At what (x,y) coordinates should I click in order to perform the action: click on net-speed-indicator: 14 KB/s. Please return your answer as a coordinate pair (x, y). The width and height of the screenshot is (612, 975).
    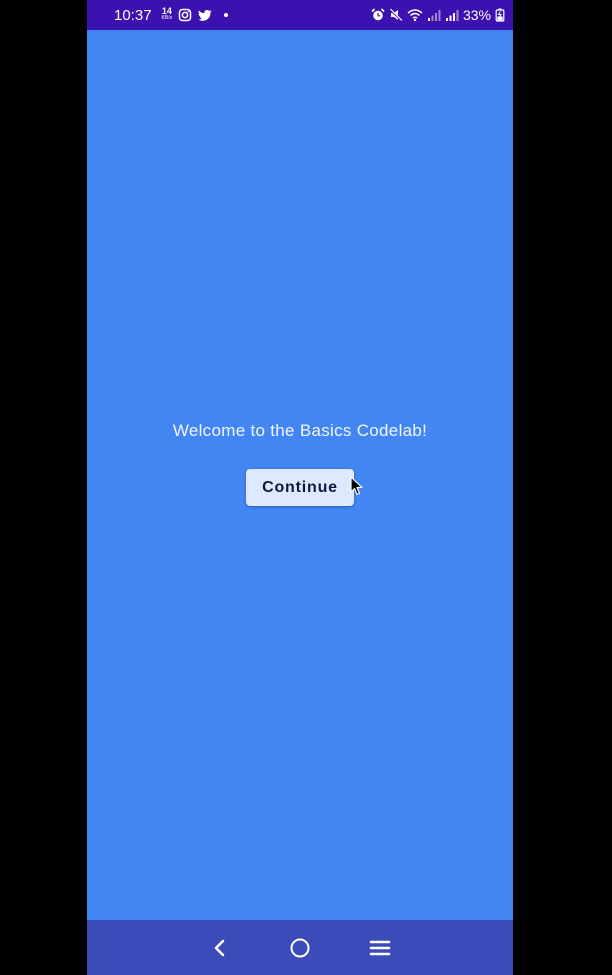
    Looking at the image, I should click on (167, 14).